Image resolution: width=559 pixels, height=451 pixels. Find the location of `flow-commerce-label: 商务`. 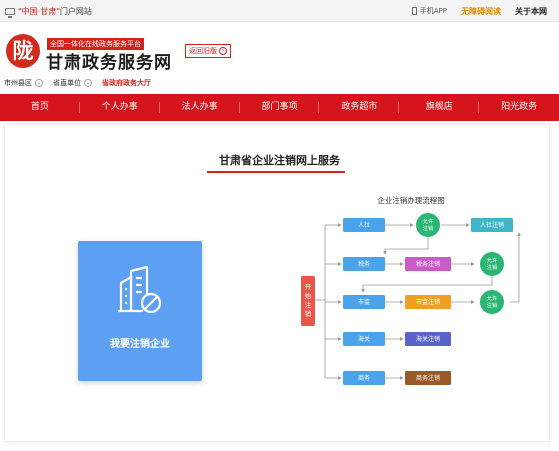

flow-commerce-label: 商务 is located at coordinates (364, 378).